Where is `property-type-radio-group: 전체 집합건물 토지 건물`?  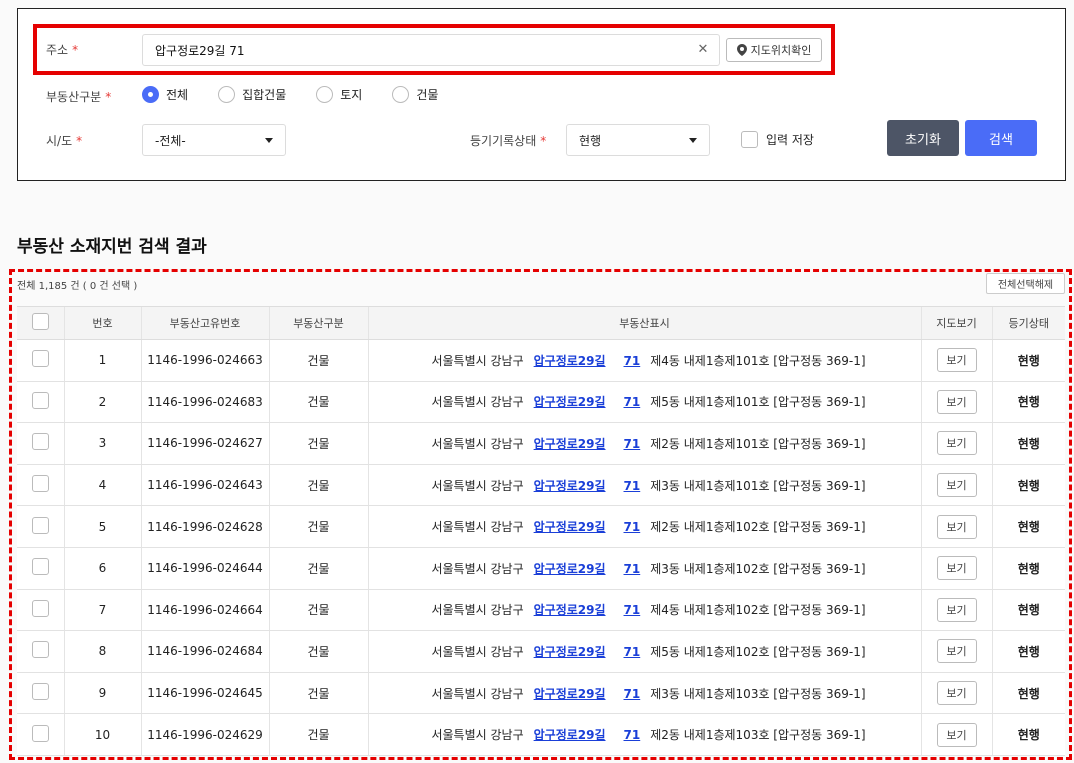 property-type-radio-group: 전체 집합건물 토지 건물 is located at coordinates (305, 94).